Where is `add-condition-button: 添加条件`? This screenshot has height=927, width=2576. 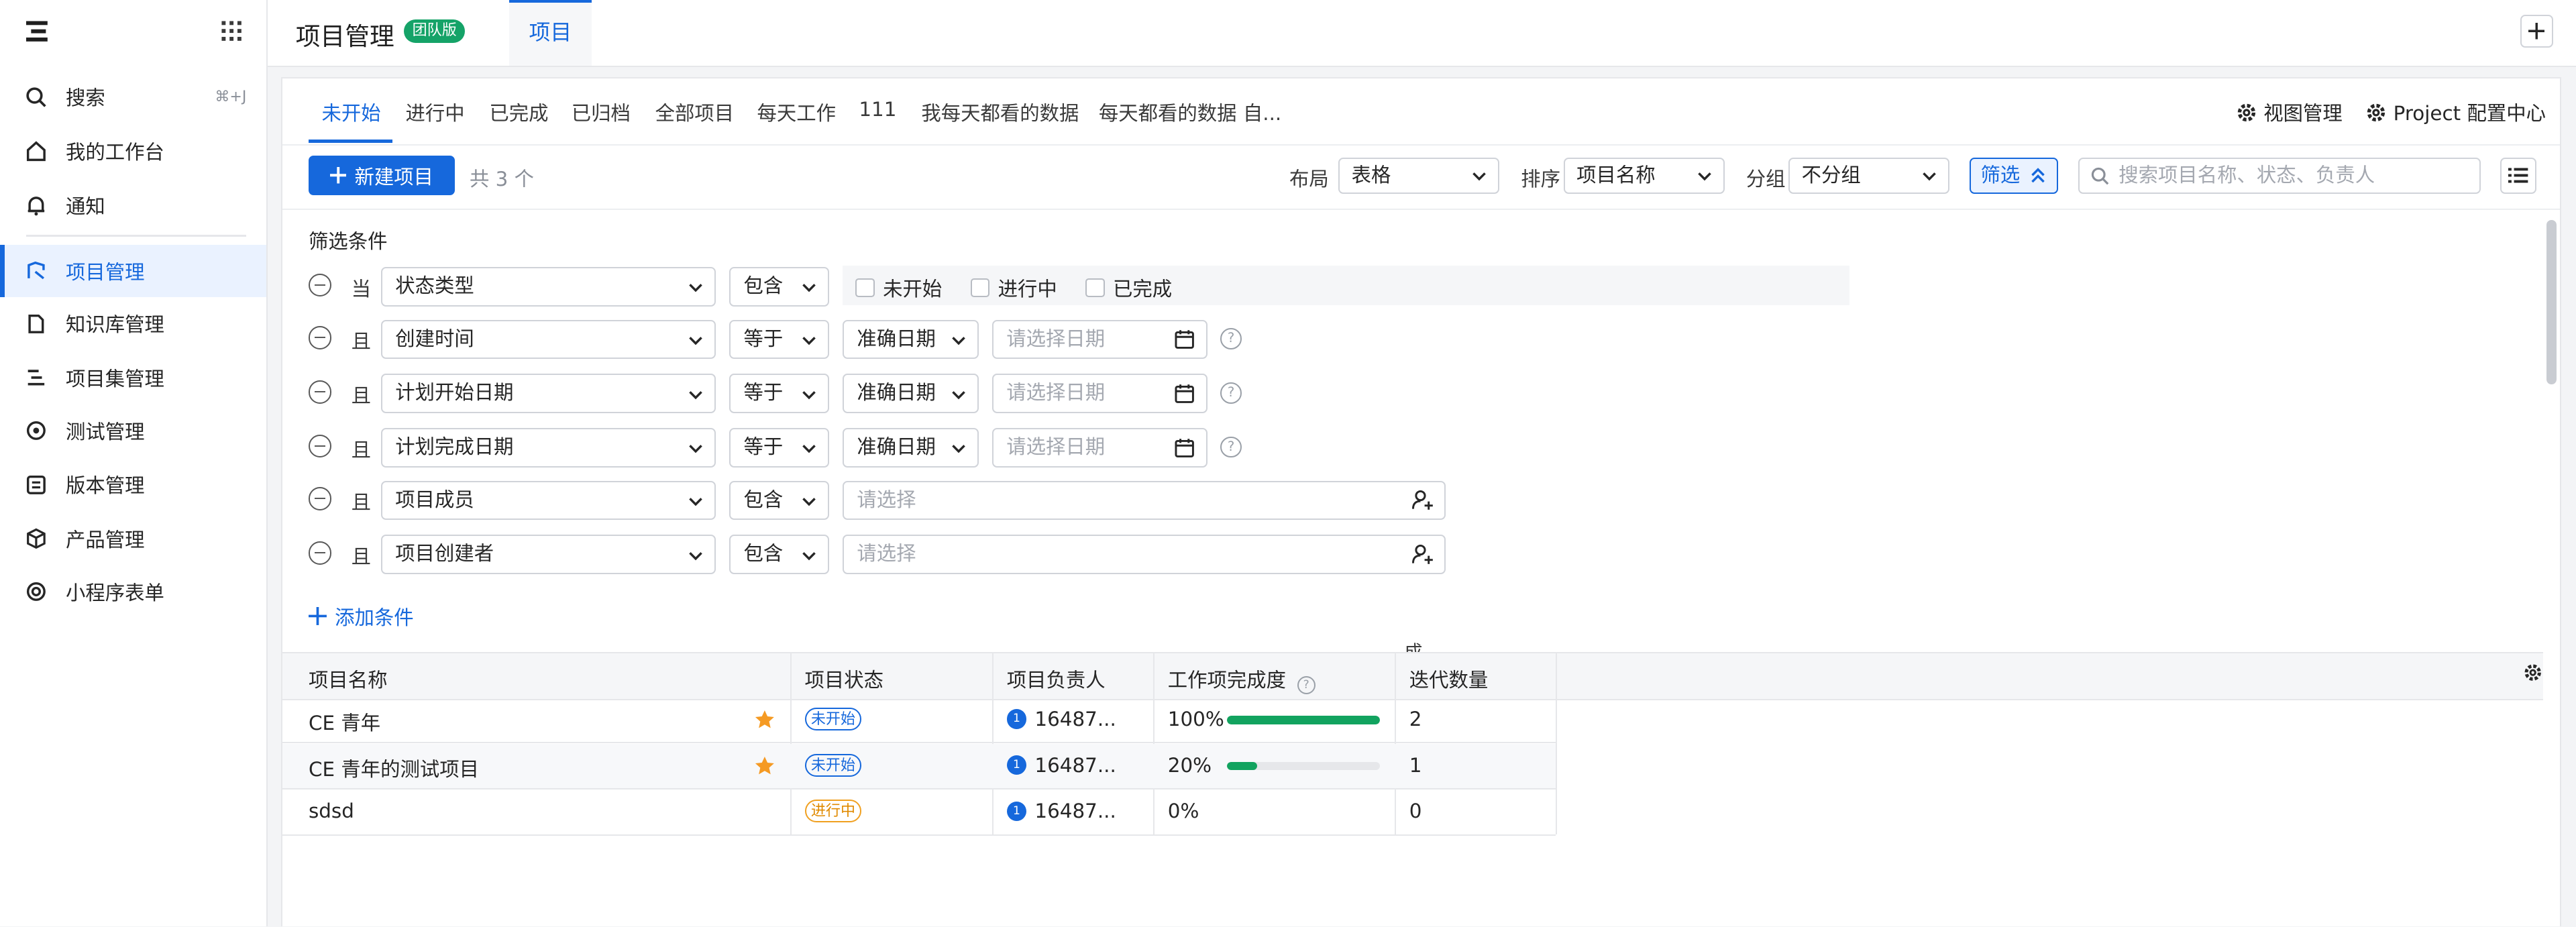
add-condition-button: 添加条件 is located at coordinates (361, 616).